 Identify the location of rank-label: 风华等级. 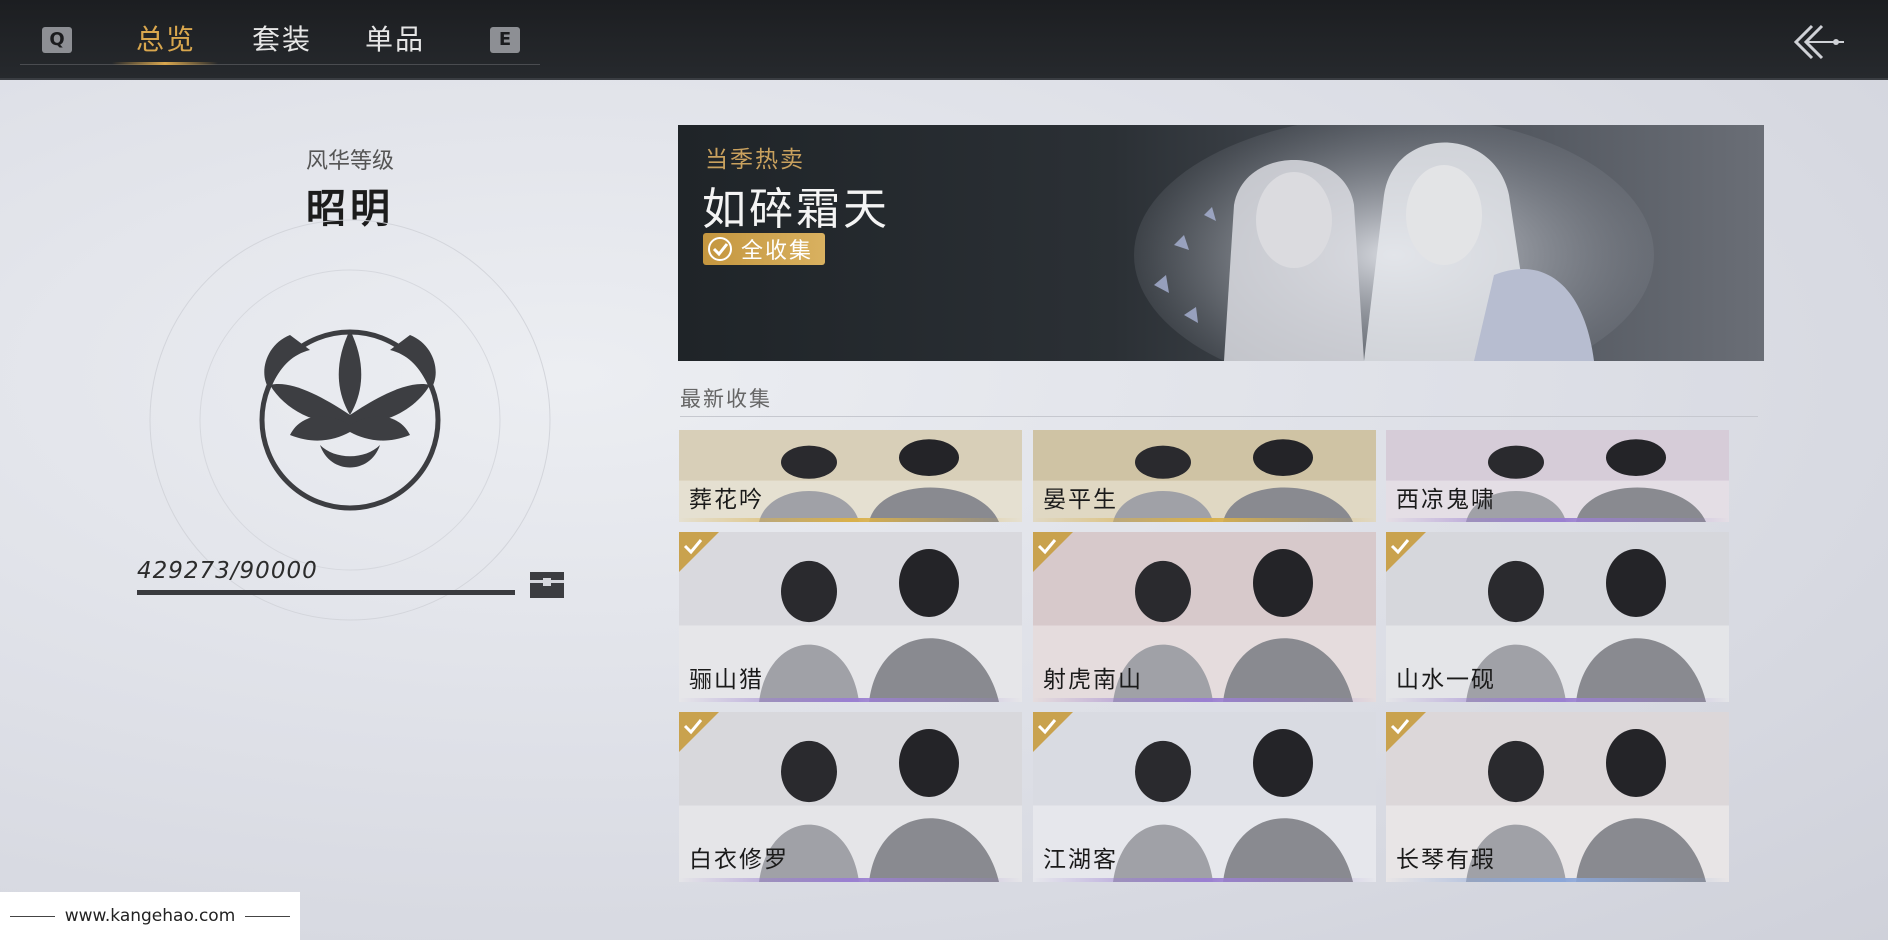
(349, 161).